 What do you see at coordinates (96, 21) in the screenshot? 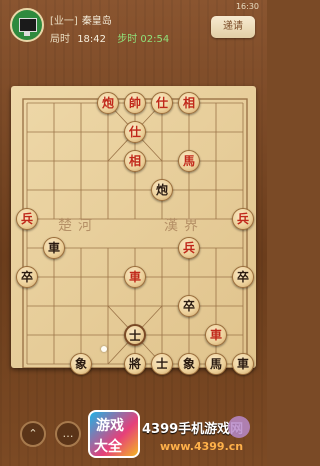
I see `player-name: 秦皇岛` at bounding box center [96, 21].